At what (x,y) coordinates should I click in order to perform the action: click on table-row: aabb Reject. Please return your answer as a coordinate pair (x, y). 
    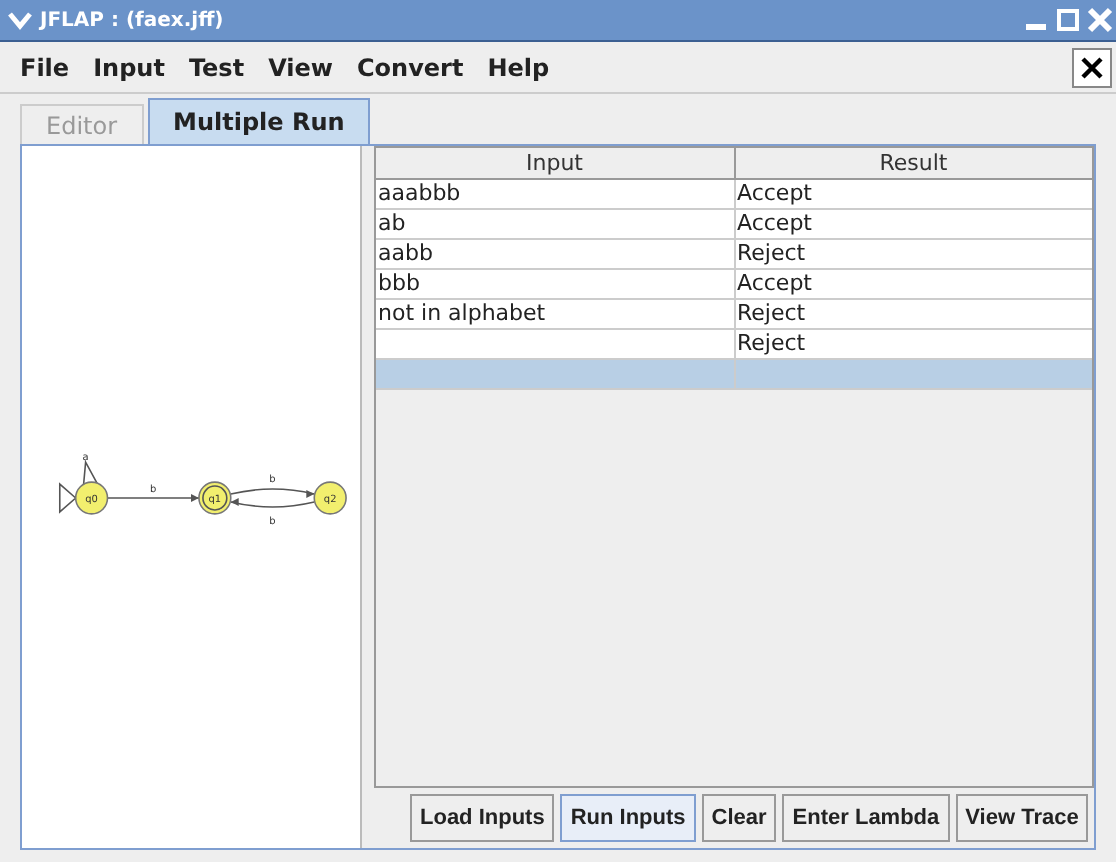
    Looking at the image, I should click on (734, 255).